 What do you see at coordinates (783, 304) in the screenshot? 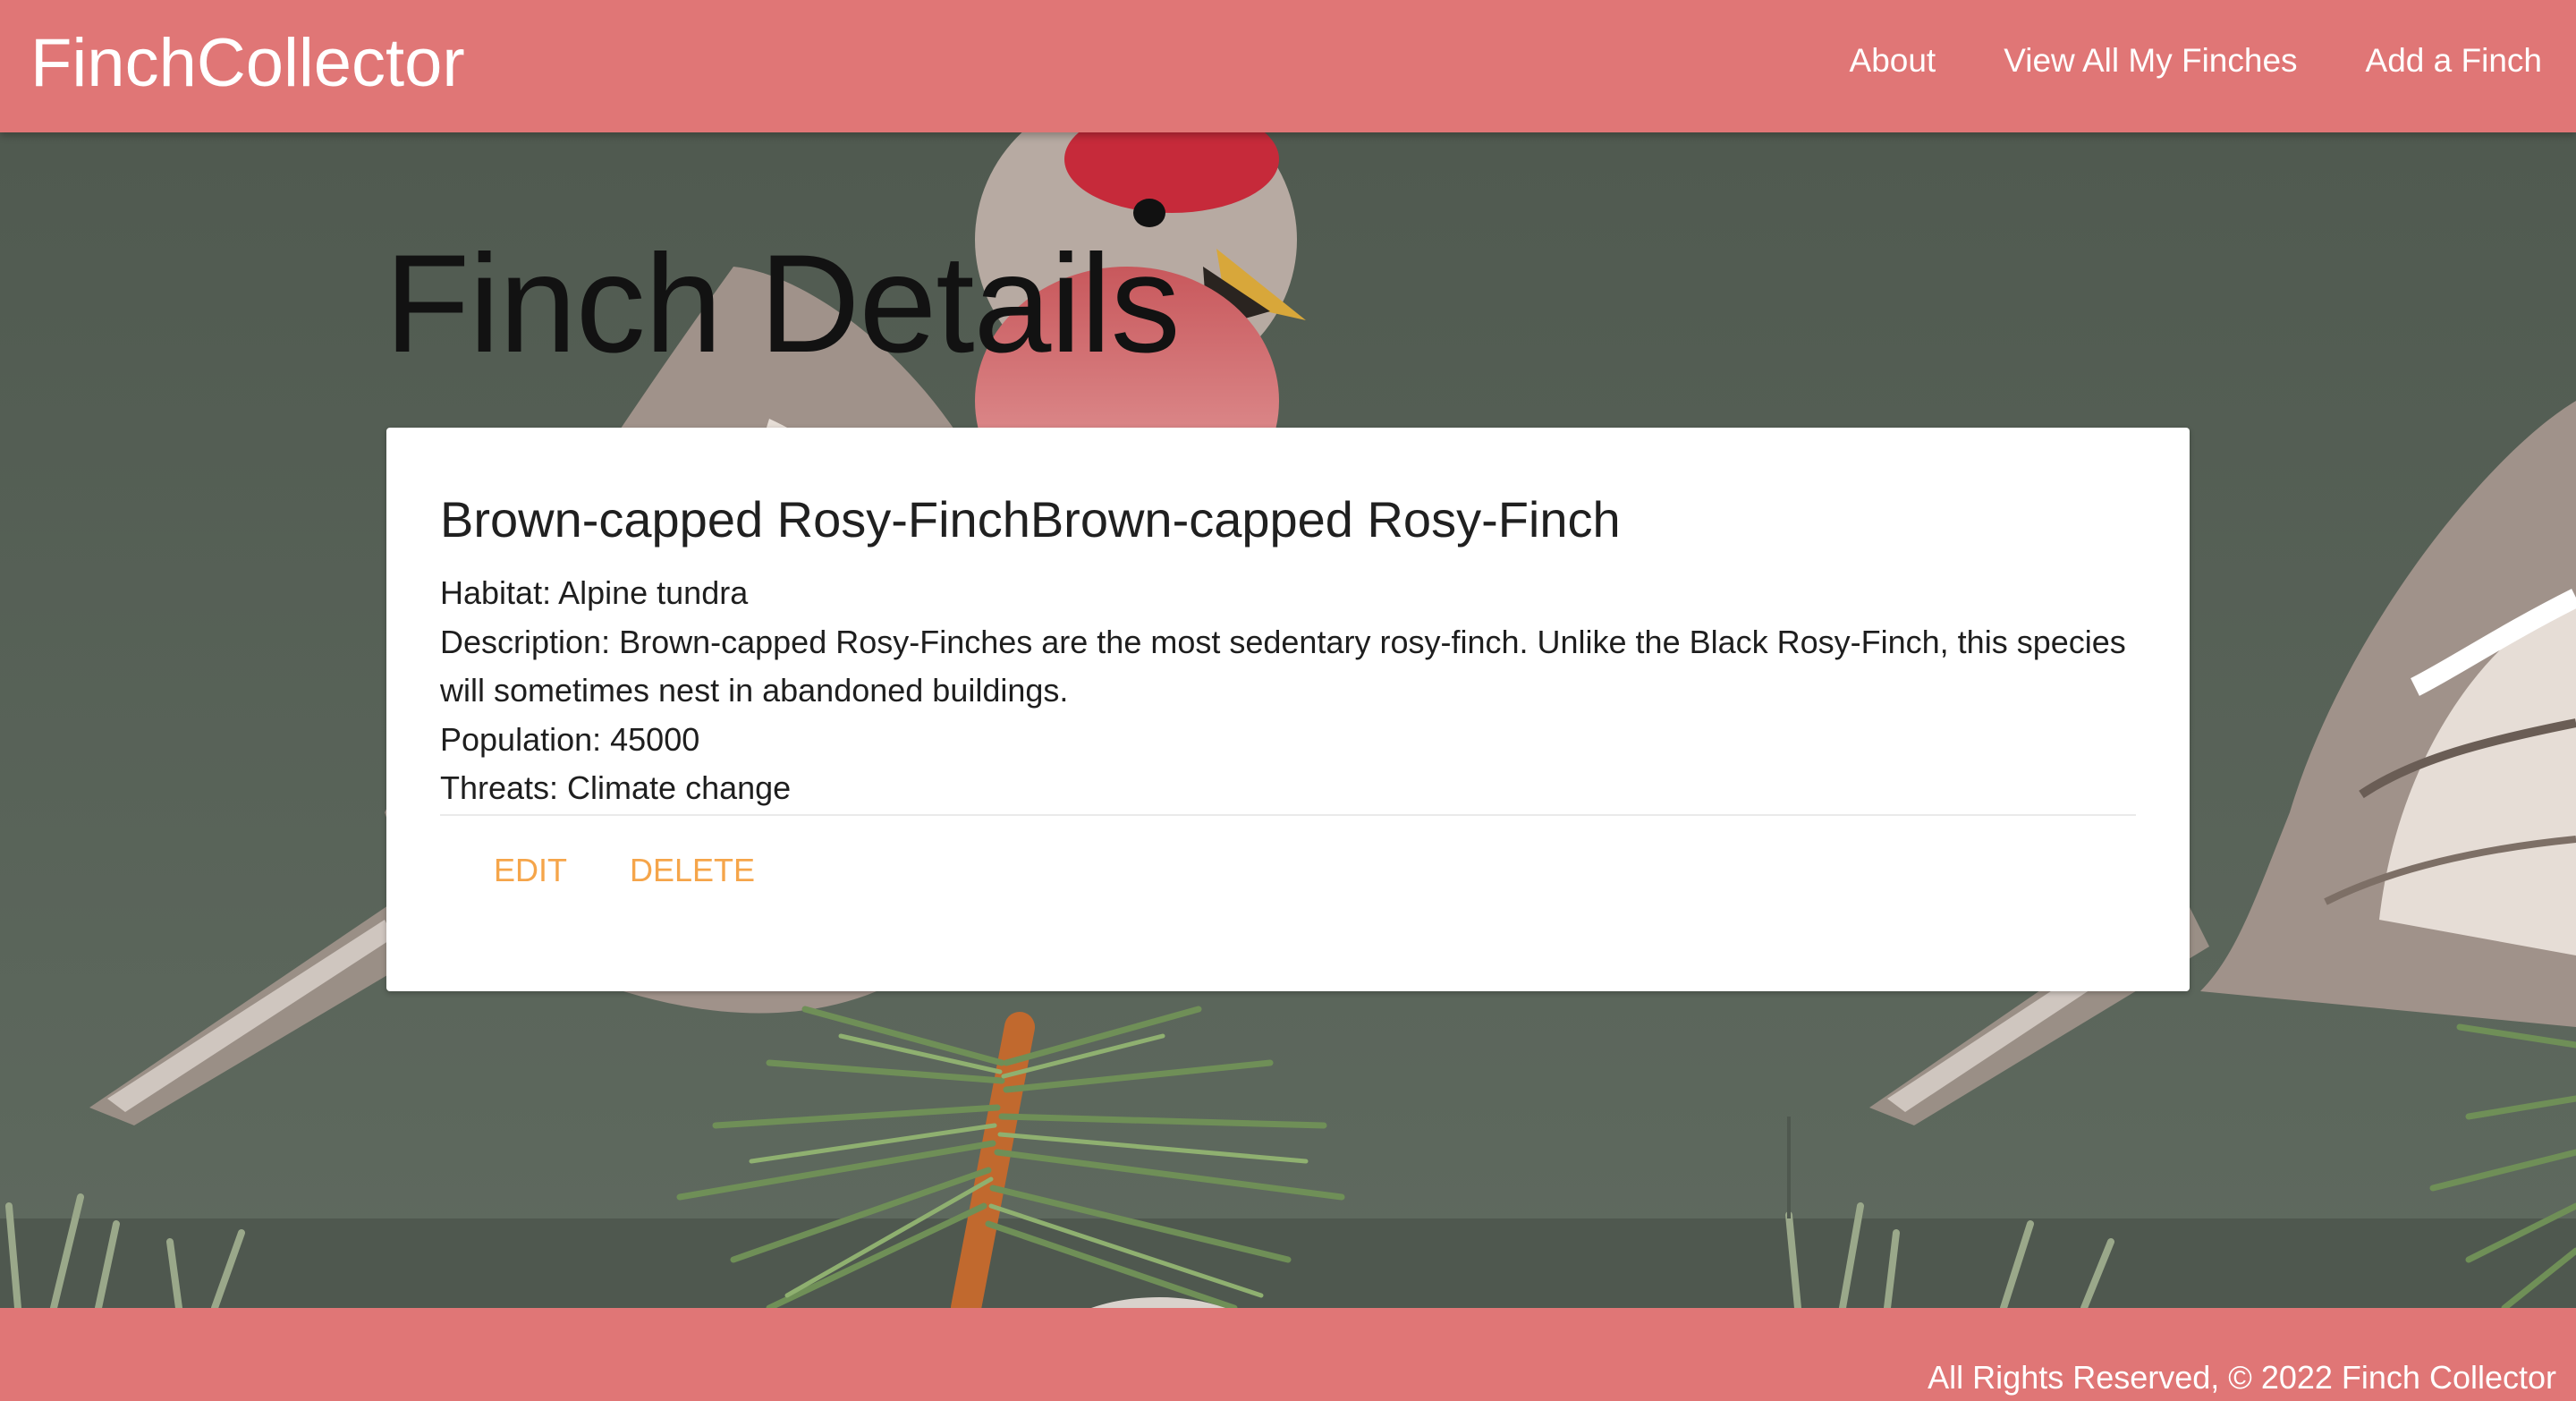
I see `page-title: Finch Details` at bounding box center [783, 304].